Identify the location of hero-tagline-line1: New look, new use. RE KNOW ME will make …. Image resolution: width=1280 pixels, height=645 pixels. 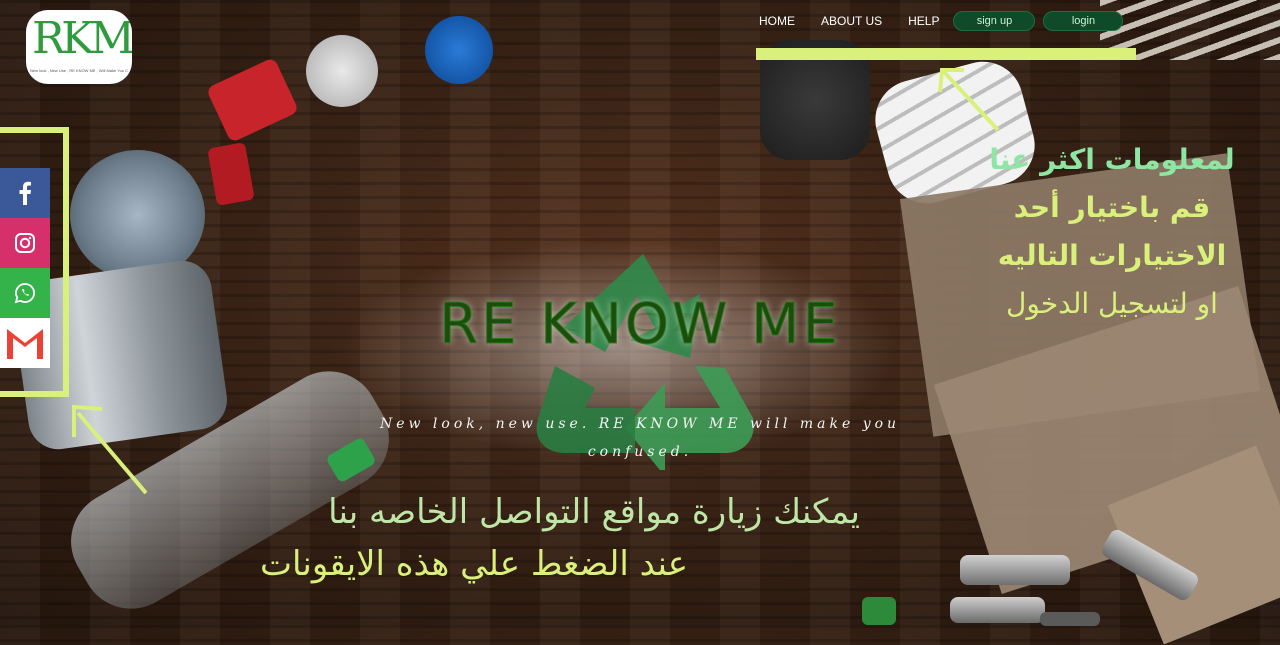
(640, 424).